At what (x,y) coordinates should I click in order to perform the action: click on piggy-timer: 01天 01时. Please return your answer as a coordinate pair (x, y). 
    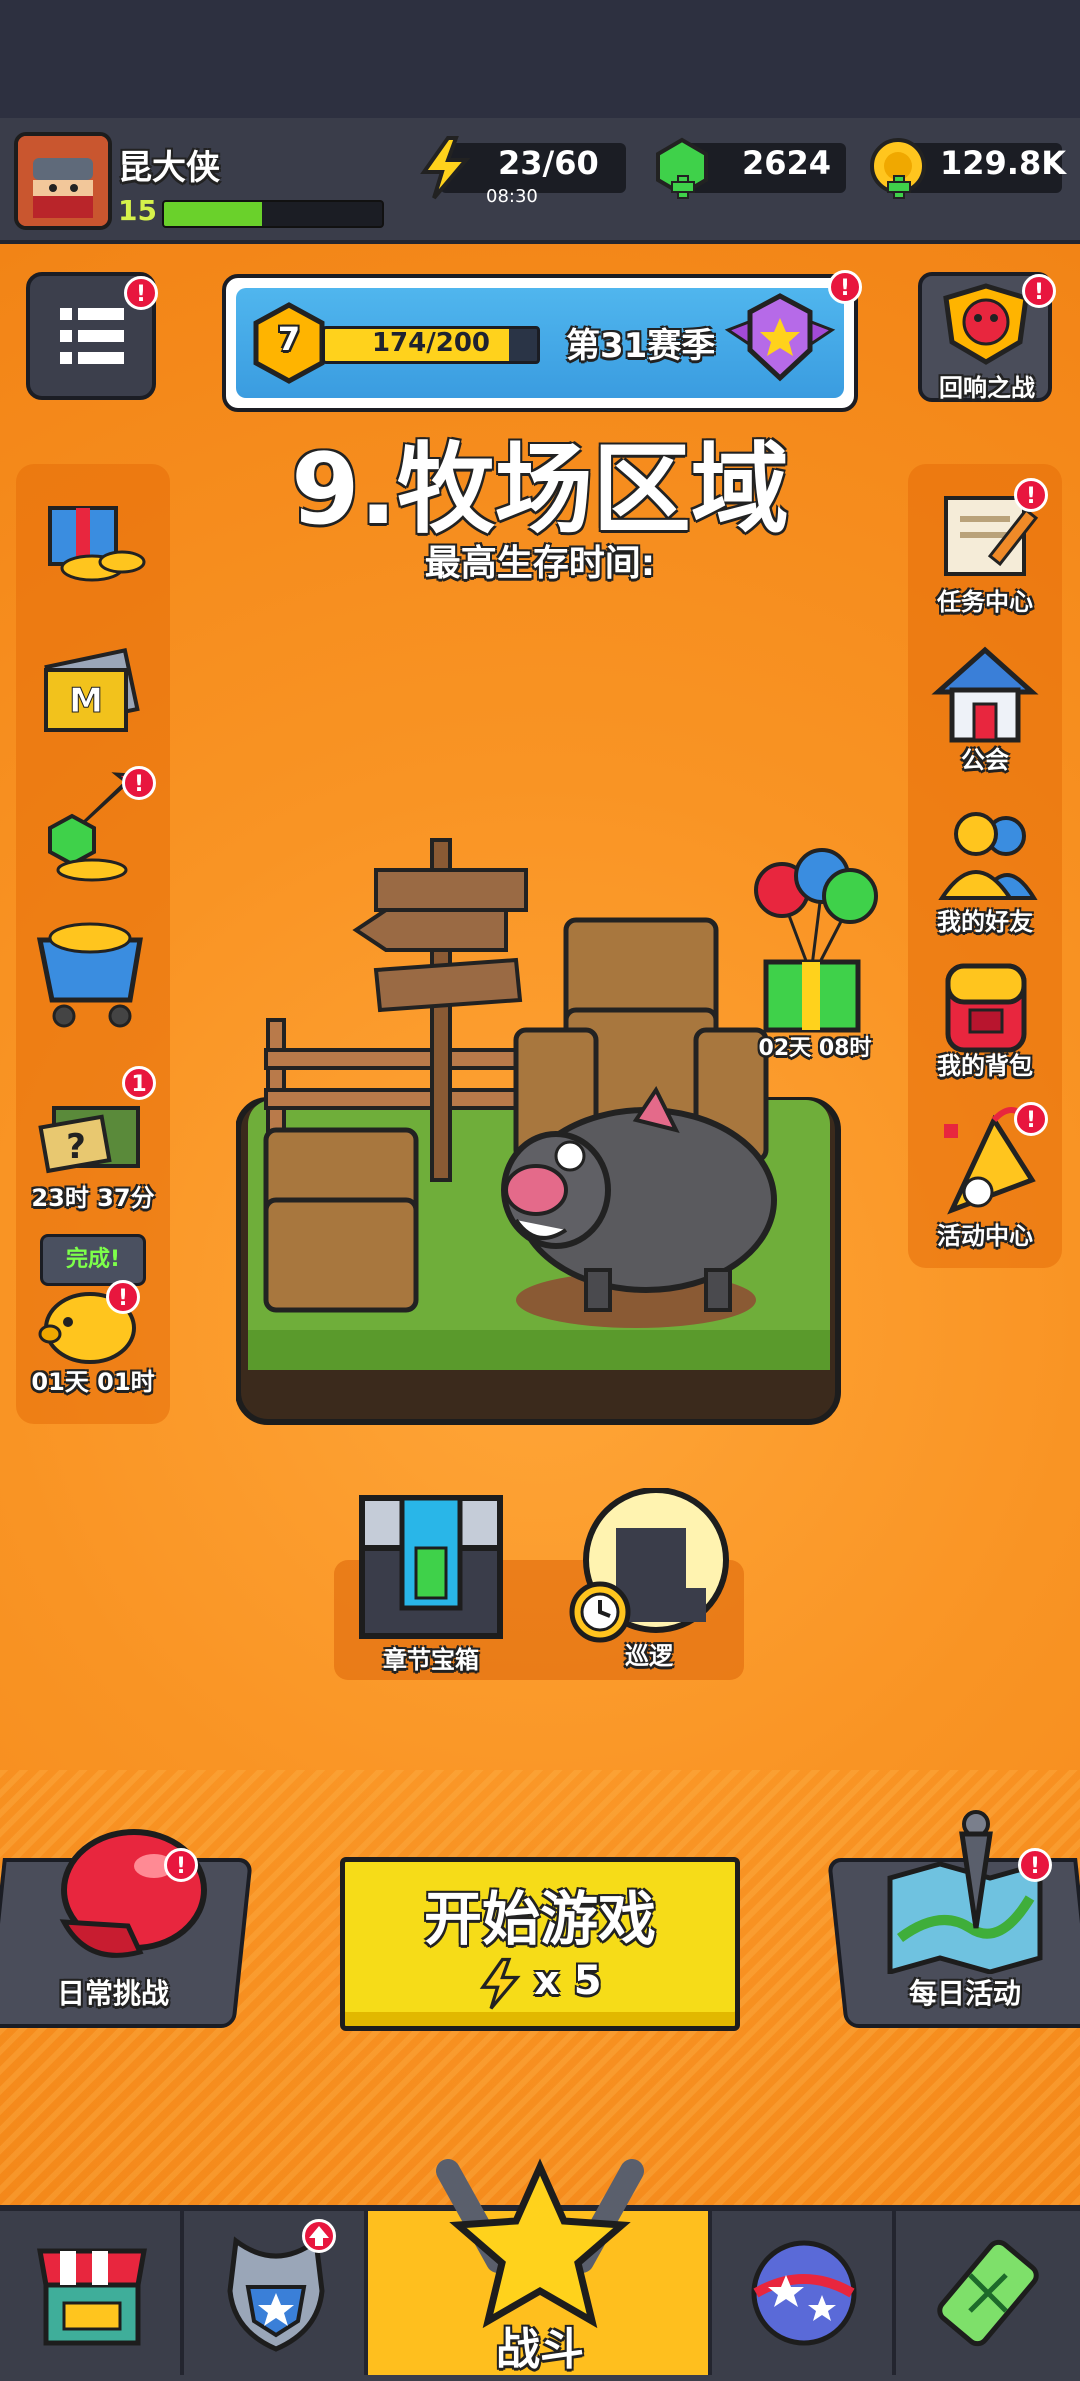
    Looking at the image, I should click on (93, 1382).